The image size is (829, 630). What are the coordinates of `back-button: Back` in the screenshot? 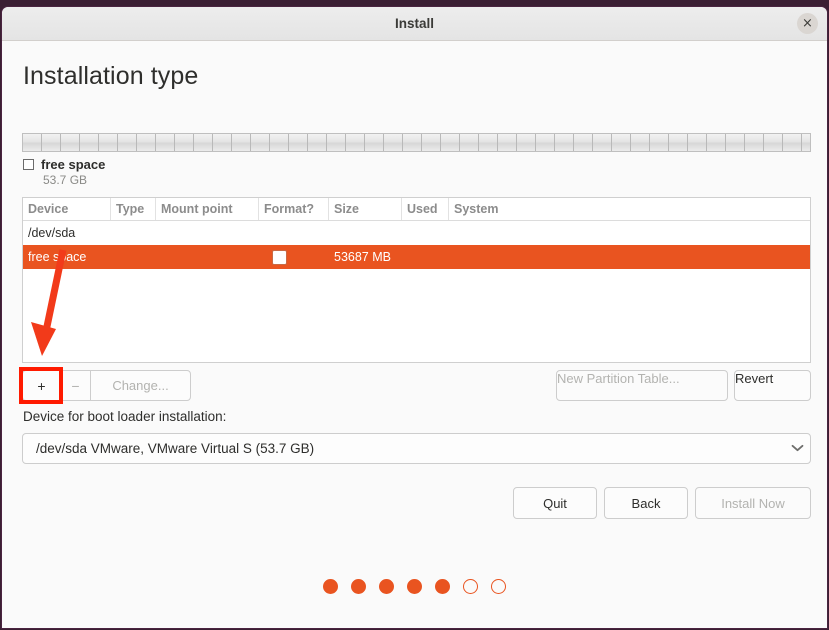 It's located at (646, 503).